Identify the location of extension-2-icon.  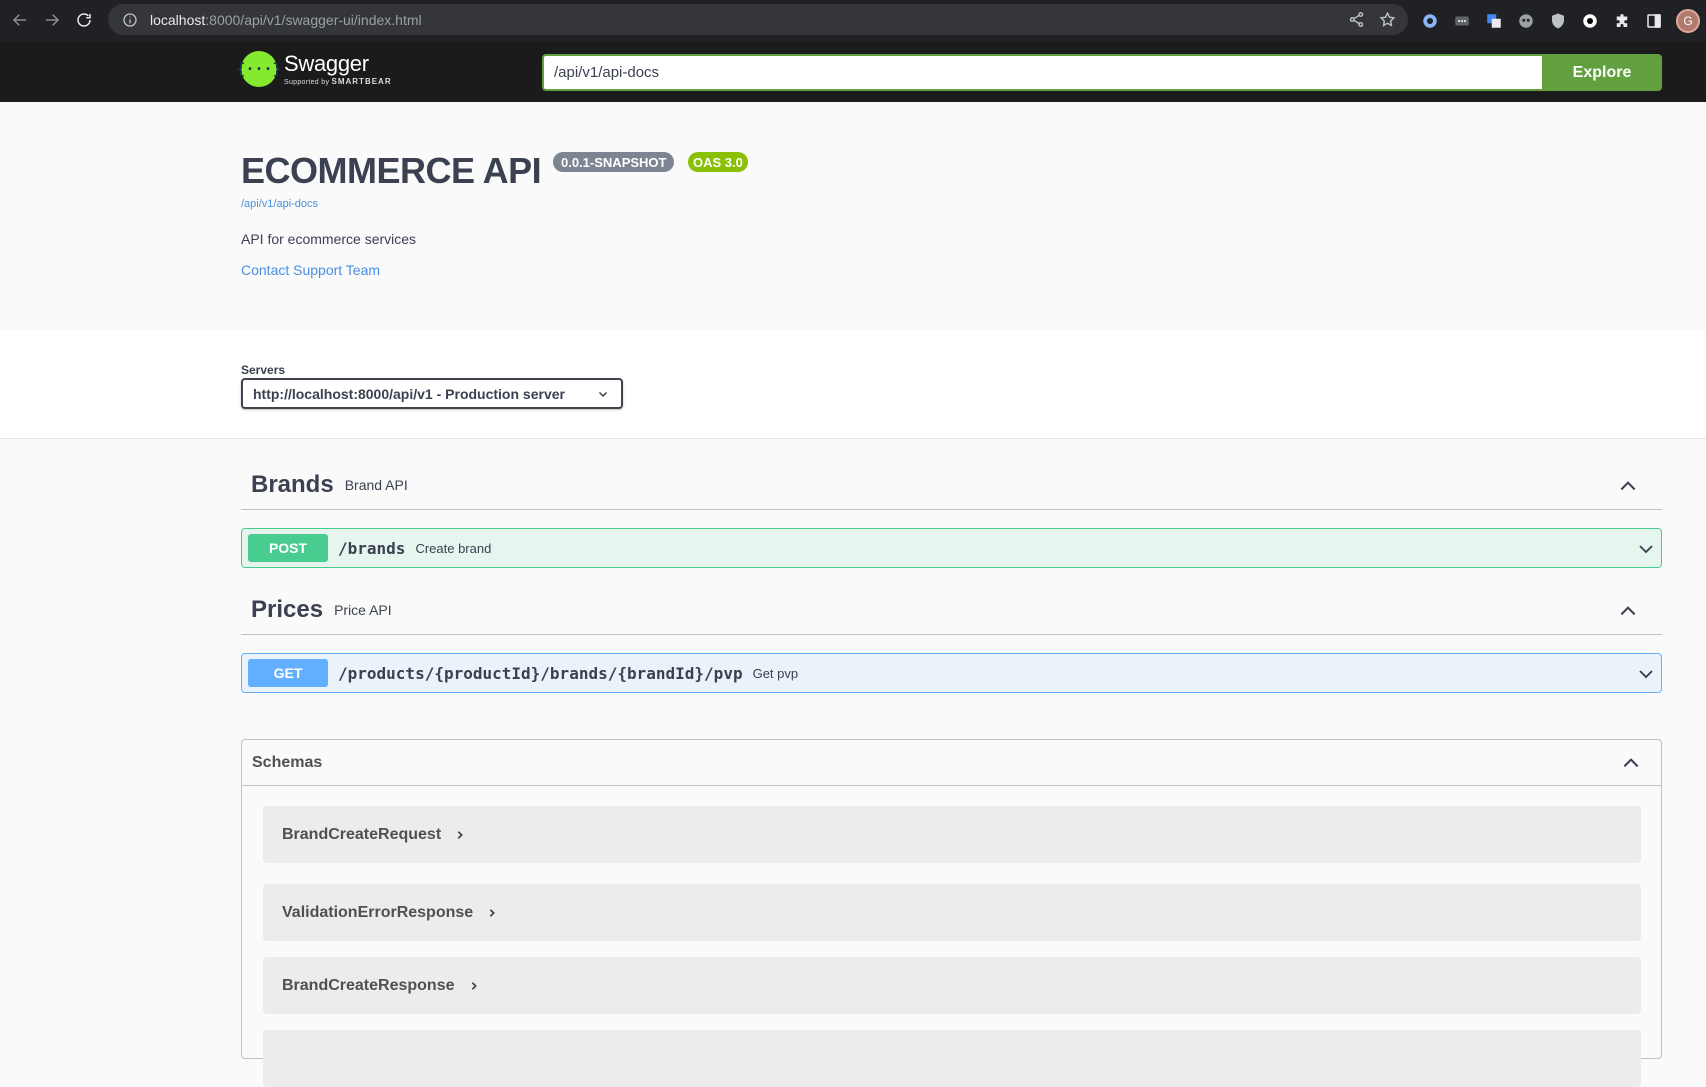
(1462, 21).